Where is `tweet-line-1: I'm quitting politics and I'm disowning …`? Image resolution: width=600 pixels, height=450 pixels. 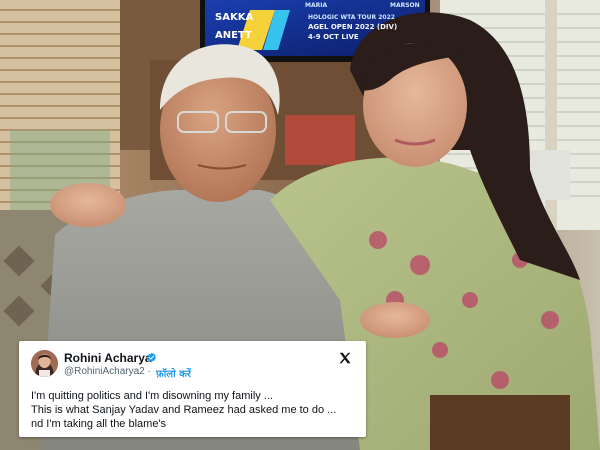
tweet-line-1: I'm quitting politics and I'm disowning … is located at coordinates (152, 396).